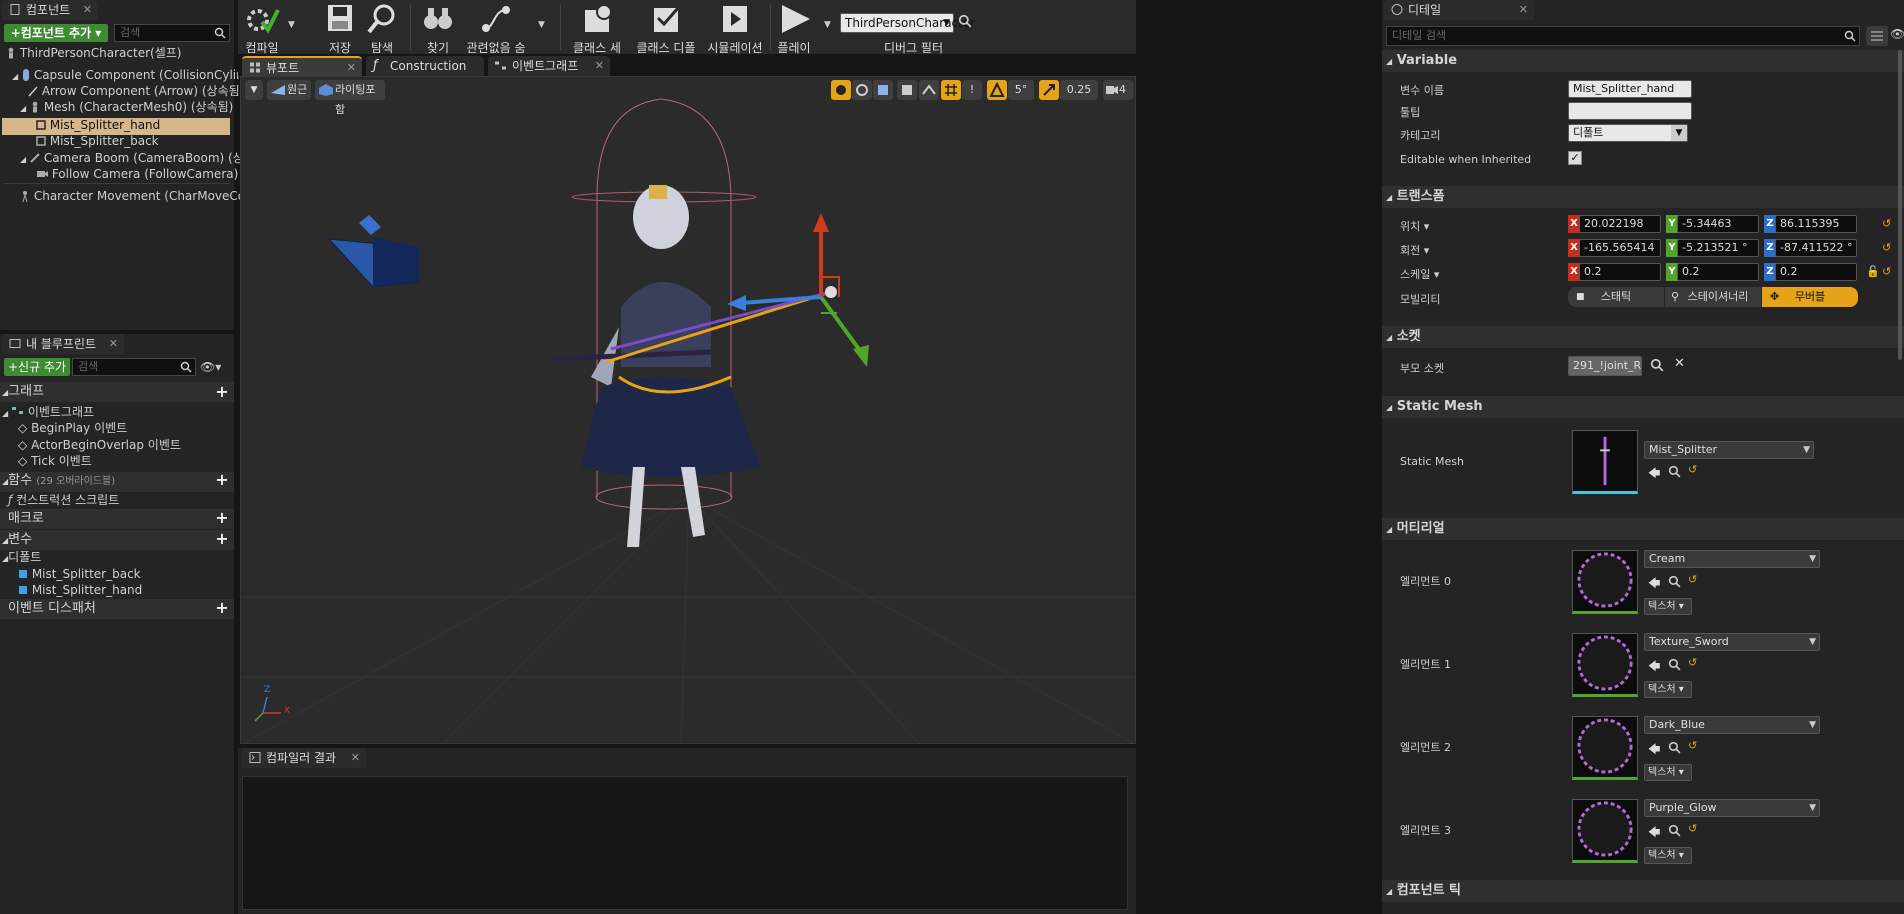 The height and width of the screenshot is (914, 1904). I want to click on event-tick: ◇ Tick 이벤트, so click(55, 461).